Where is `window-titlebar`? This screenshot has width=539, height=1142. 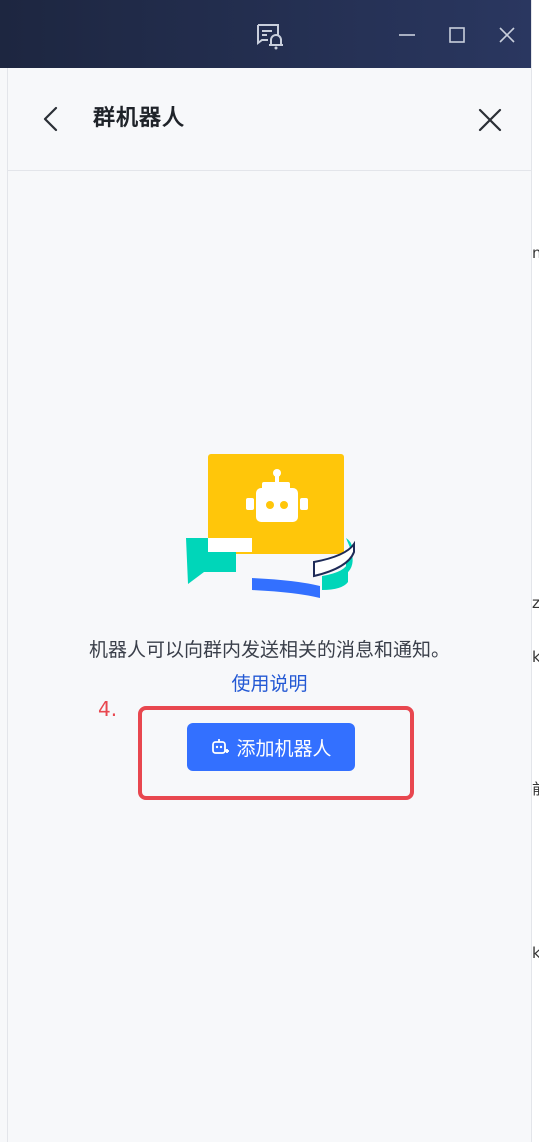 window-titlebar is located at coordinates (265, 34).